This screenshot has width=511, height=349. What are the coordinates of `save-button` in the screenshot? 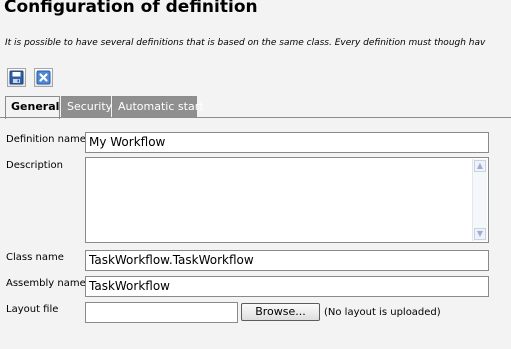 It's located at (16, 77).